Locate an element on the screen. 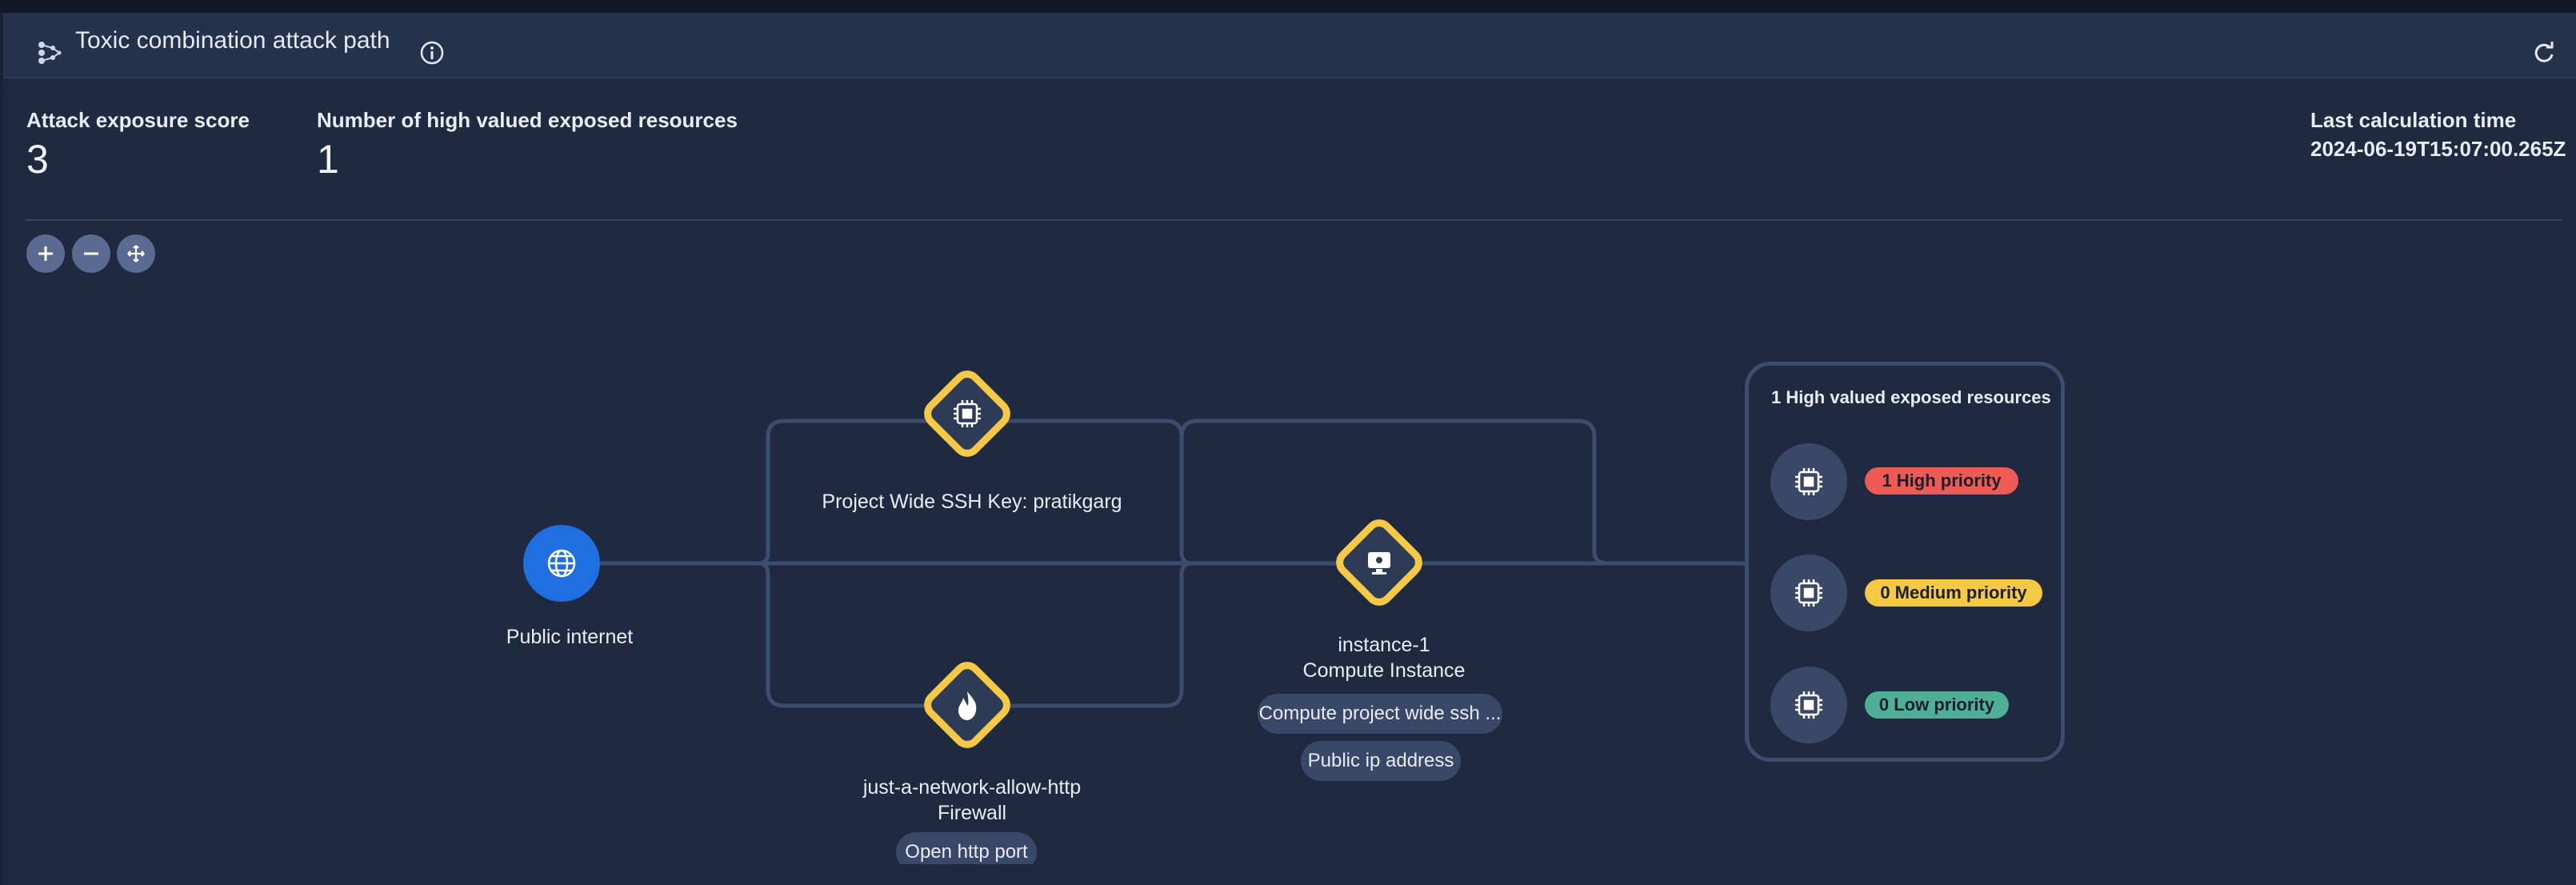 The width and height of the screenshot is (2576, 885). firewall-finding-clip: Open http port is located at coordinates (968, 848).